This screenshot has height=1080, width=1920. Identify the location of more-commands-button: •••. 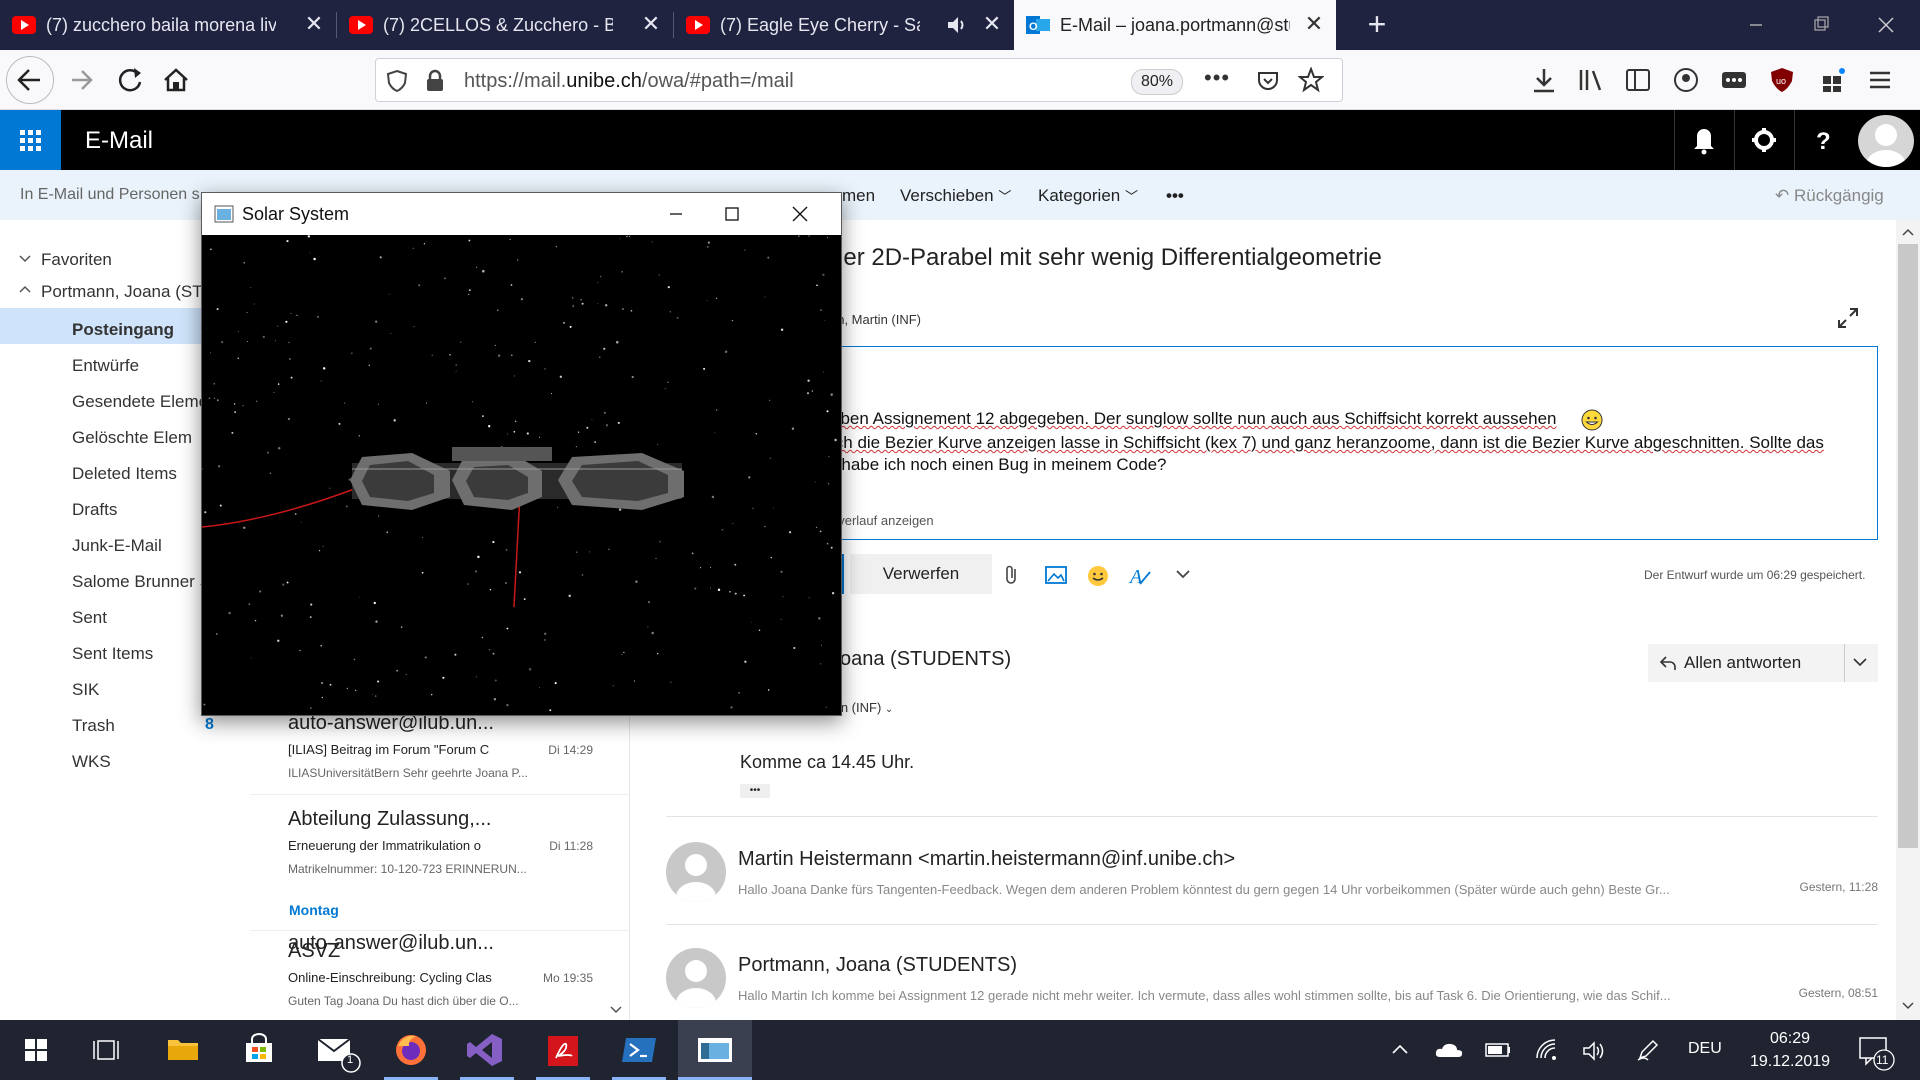
(1175, 196).